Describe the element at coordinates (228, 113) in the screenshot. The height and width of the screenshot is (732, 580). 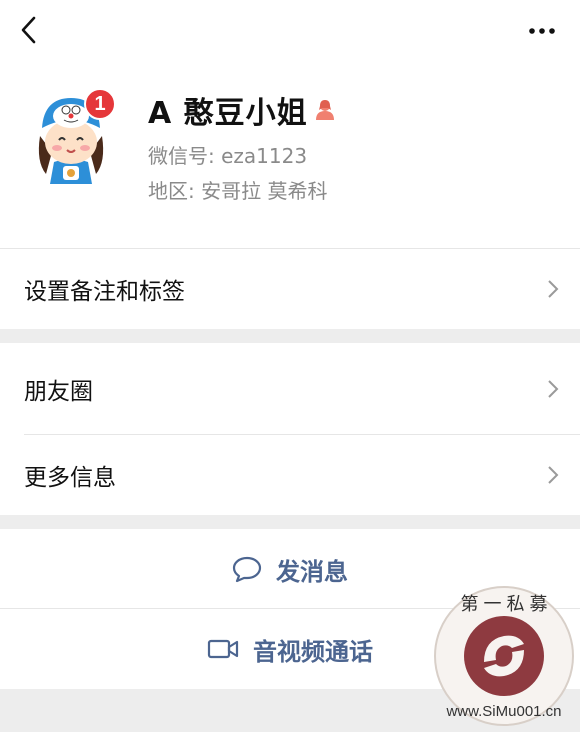
I see `nickname: A 憨豆小姐` at that location.